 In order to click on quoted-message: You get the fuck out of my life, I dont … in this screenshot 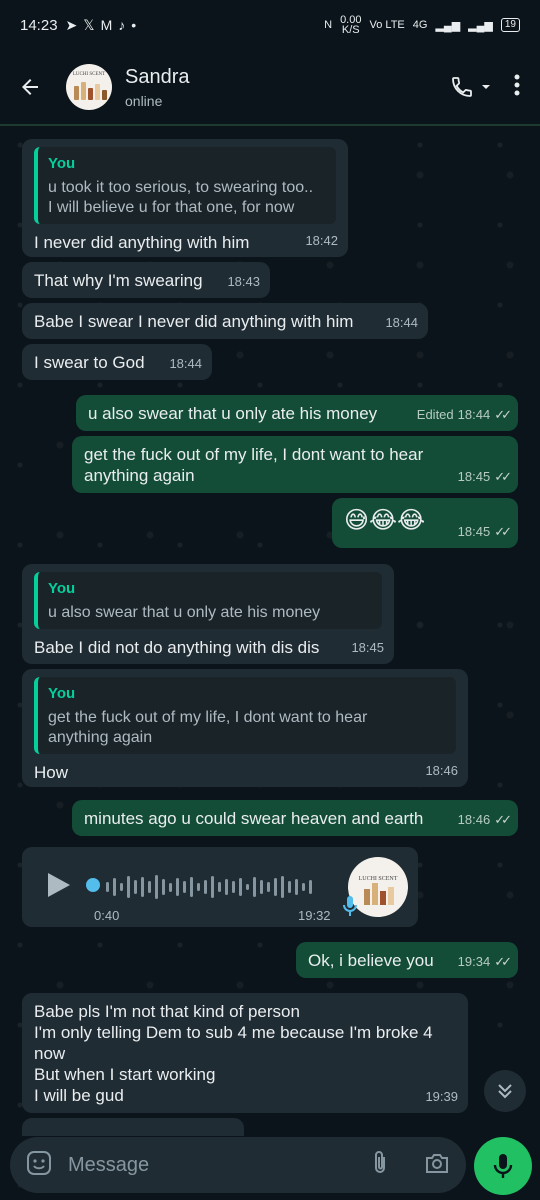, I will do `click(245, 715)`.